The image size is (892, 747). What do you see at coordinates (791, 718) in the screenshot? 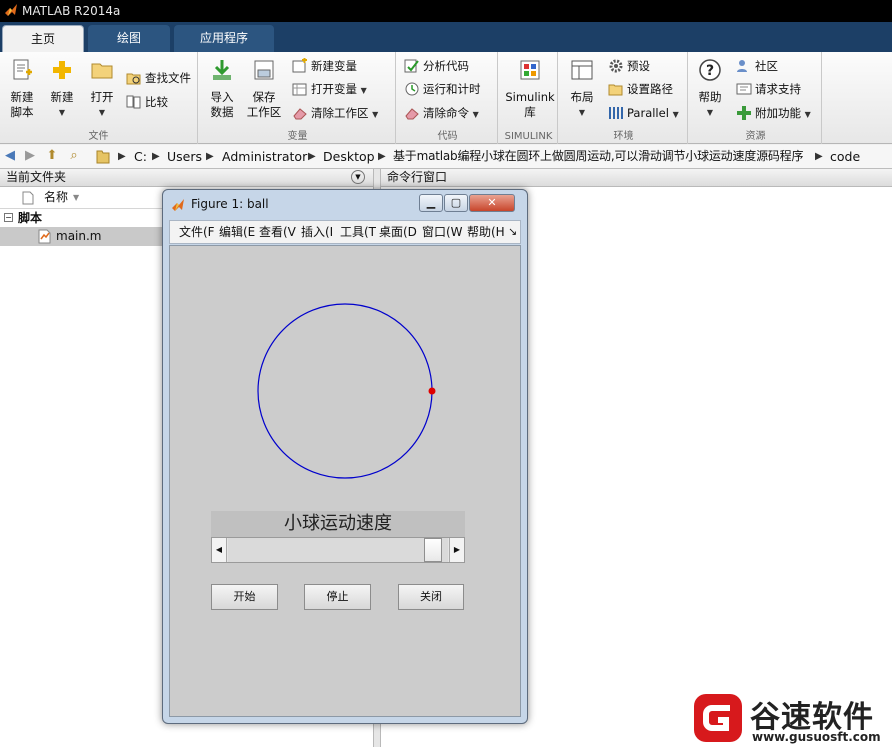
I see `watermark: 谷速软件 www.gusuosft.com` at bounding box center [791, 718].